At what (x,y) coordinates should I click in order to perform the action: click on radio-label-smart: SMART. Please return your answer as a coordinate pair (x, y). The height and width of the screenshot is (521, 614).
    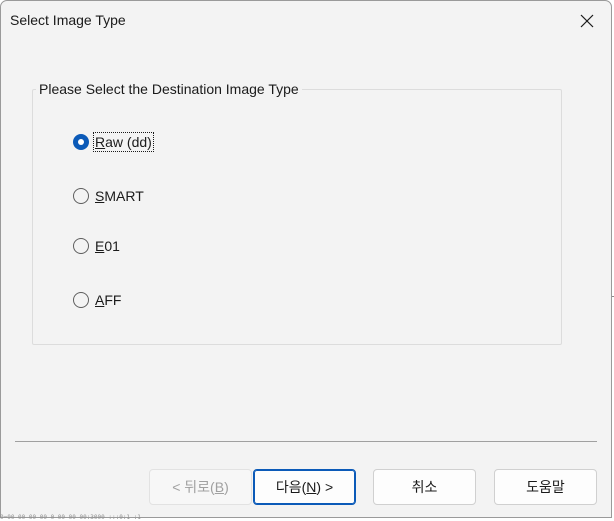
    Looking at the image, I should click on (119, 196).